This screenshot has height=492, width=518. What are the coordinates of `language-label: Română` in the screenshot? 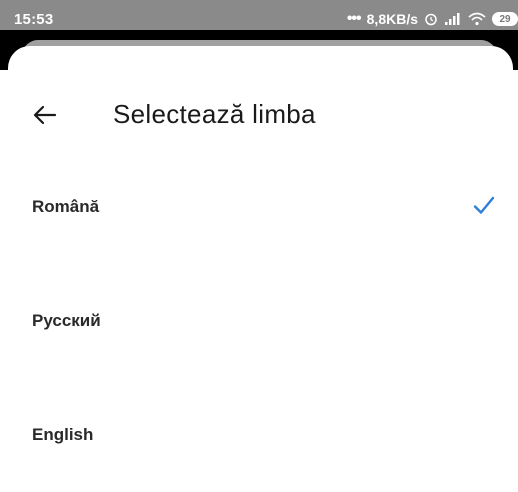 It's located at (66, 206).